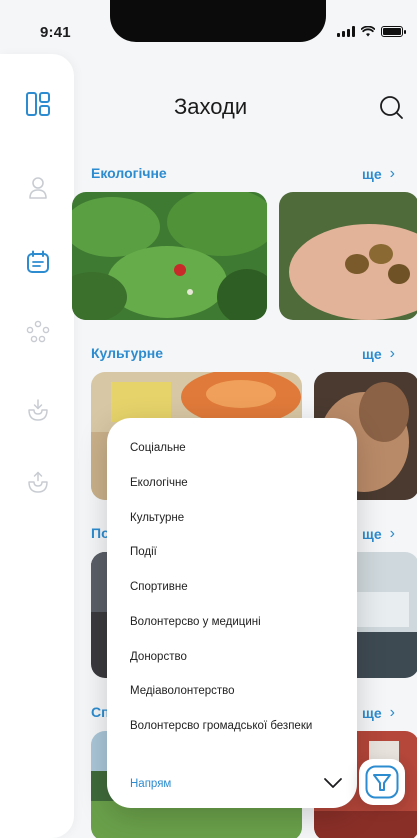 The height and width of the screenshot is (838, 417). I want to click on dashboard-icon, so click(38, 104).